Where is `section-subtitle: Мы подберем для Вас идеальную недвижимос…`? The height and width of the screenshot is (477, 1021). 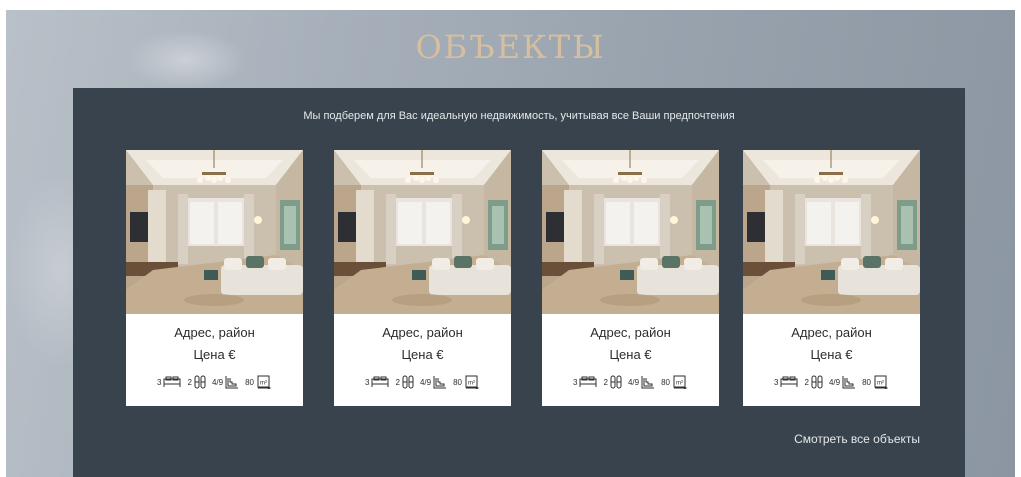 section-subtitle: Мы подберем для Вас идеальную недвижимос… is located at coordinates (519, 116).